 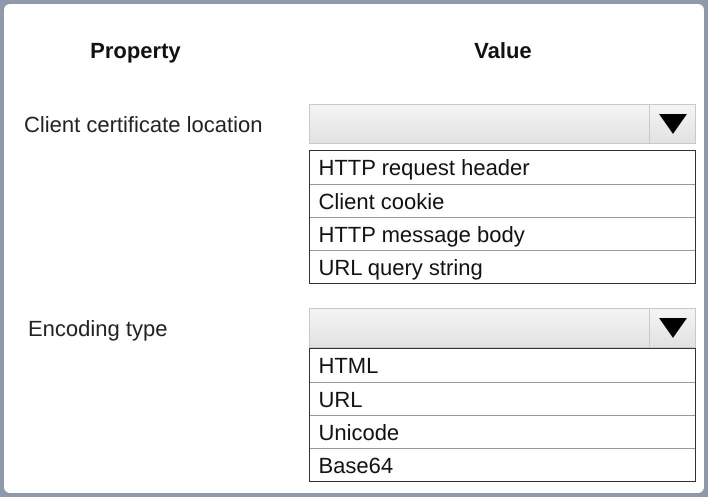 I want to click on property-label: Client certificate location, so click(x=143, y=124).